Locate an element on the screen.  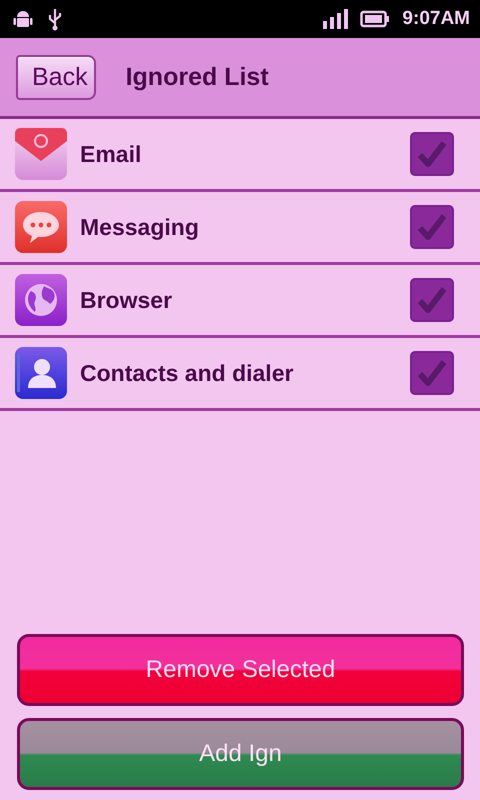
app-name: Messaging is located at coordinates (140, 227).